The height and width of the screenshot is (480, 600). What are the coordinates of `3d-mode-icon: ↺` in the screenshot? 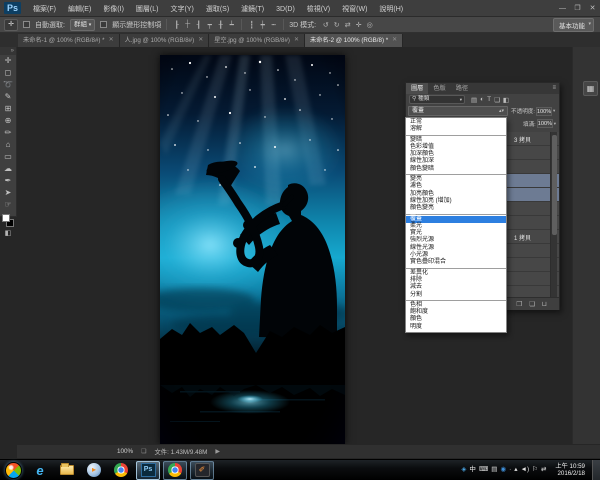 It's located at (325, 25).